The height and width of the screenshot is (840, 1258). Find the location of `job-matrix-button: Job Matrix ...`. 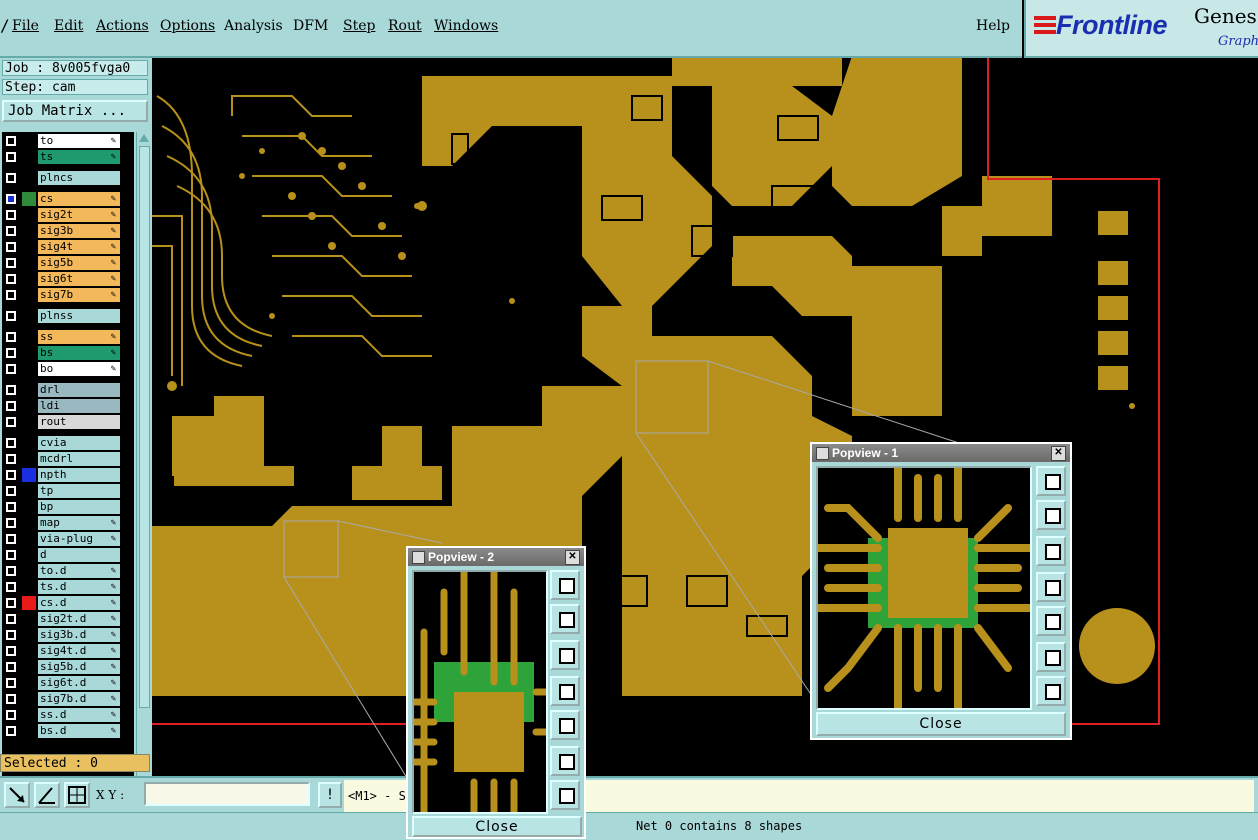

job-matrix-button: Job Matrix ... is located at coordinates (75, 111).